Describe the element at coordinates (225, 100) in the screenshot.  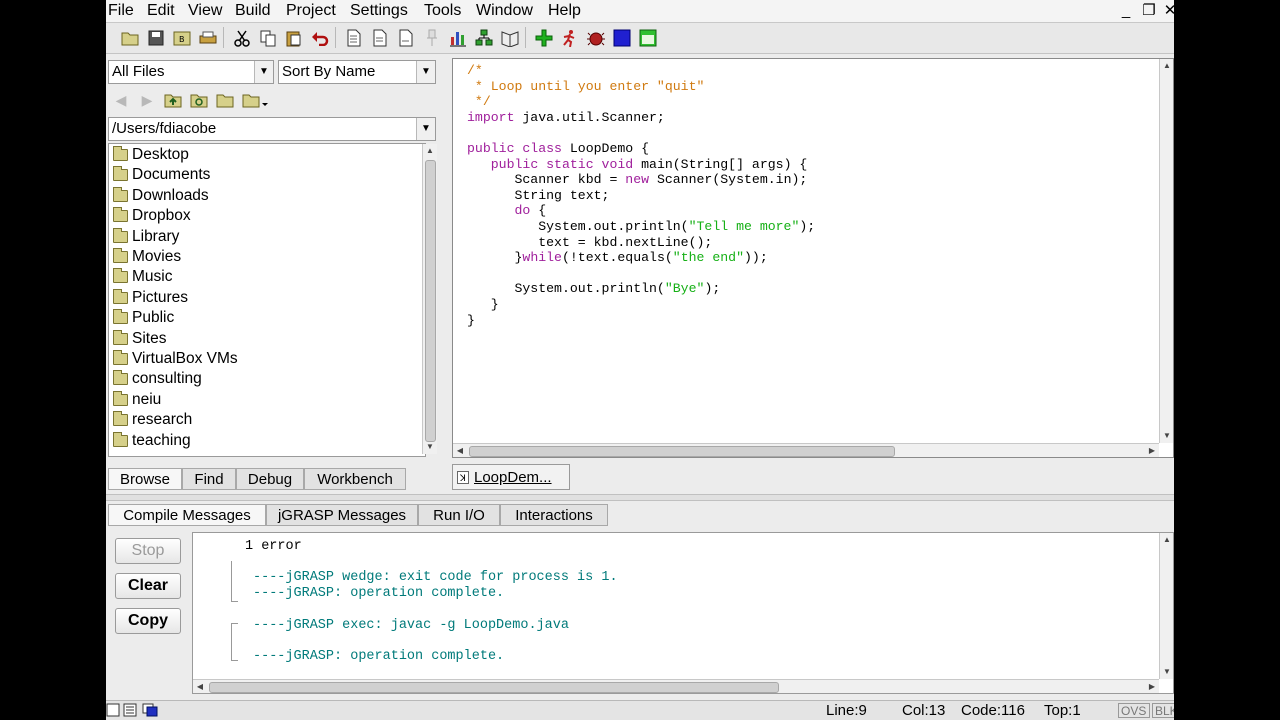
I see `folder-icon` at that location.